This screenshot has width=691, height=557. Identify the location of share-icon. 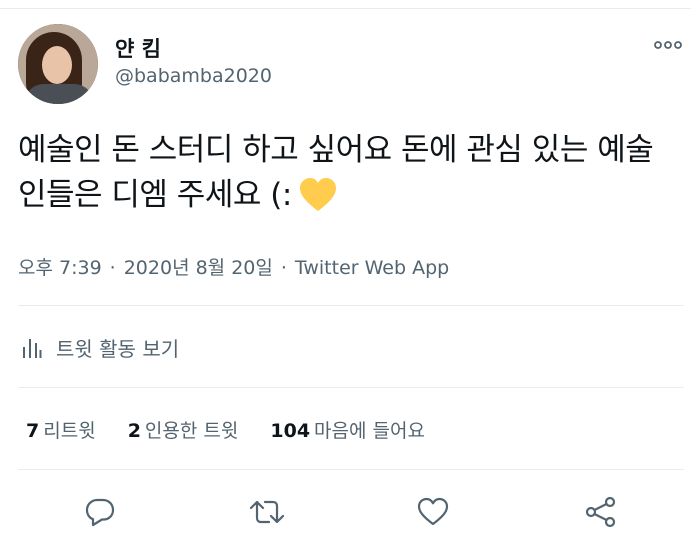
(600, 512).